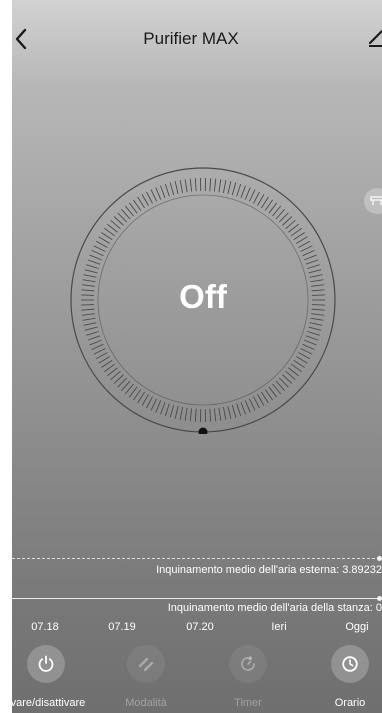 Image resolution: width=382 pixels, height=713 pixels. Describe the element at coordinates (197, 629) in the screenshot. I see `date-axis: 07.18 07.19 07.20 Ieri Oggi` at that location.